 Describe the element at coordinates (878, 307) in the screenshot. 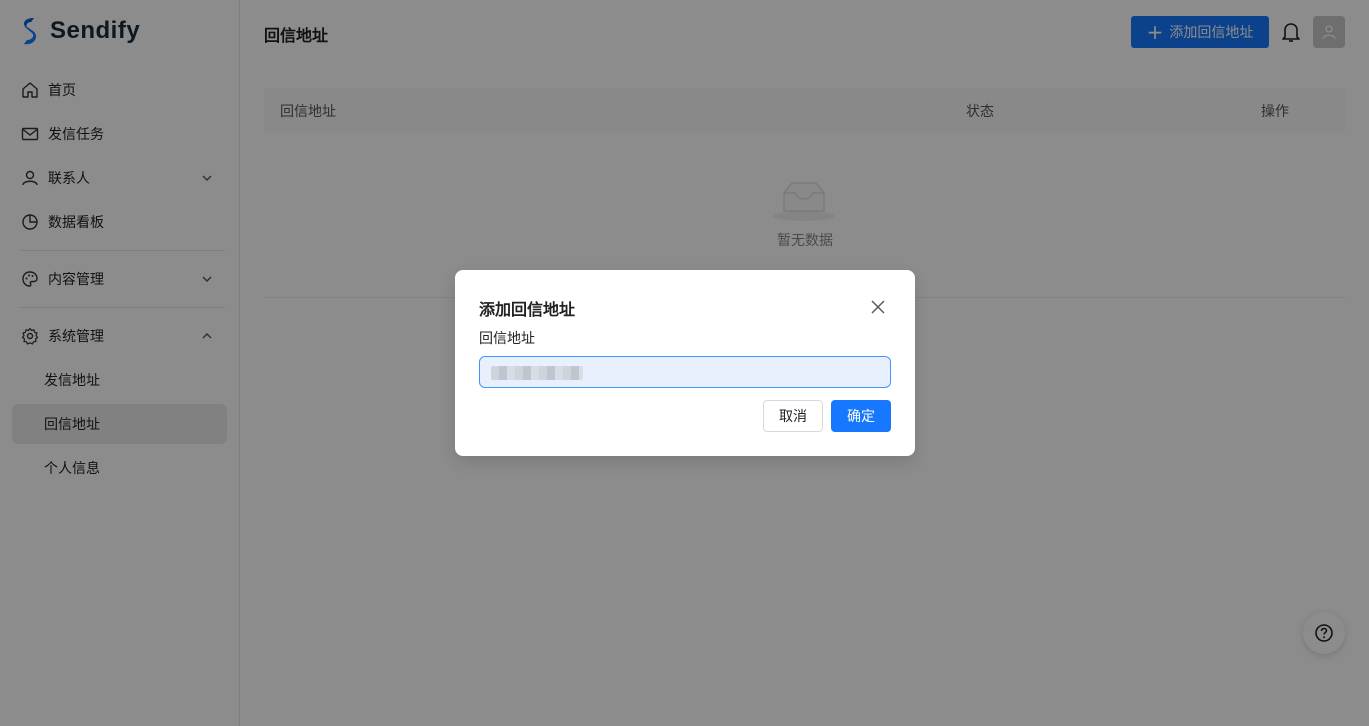

I see `close-icon` at that location.